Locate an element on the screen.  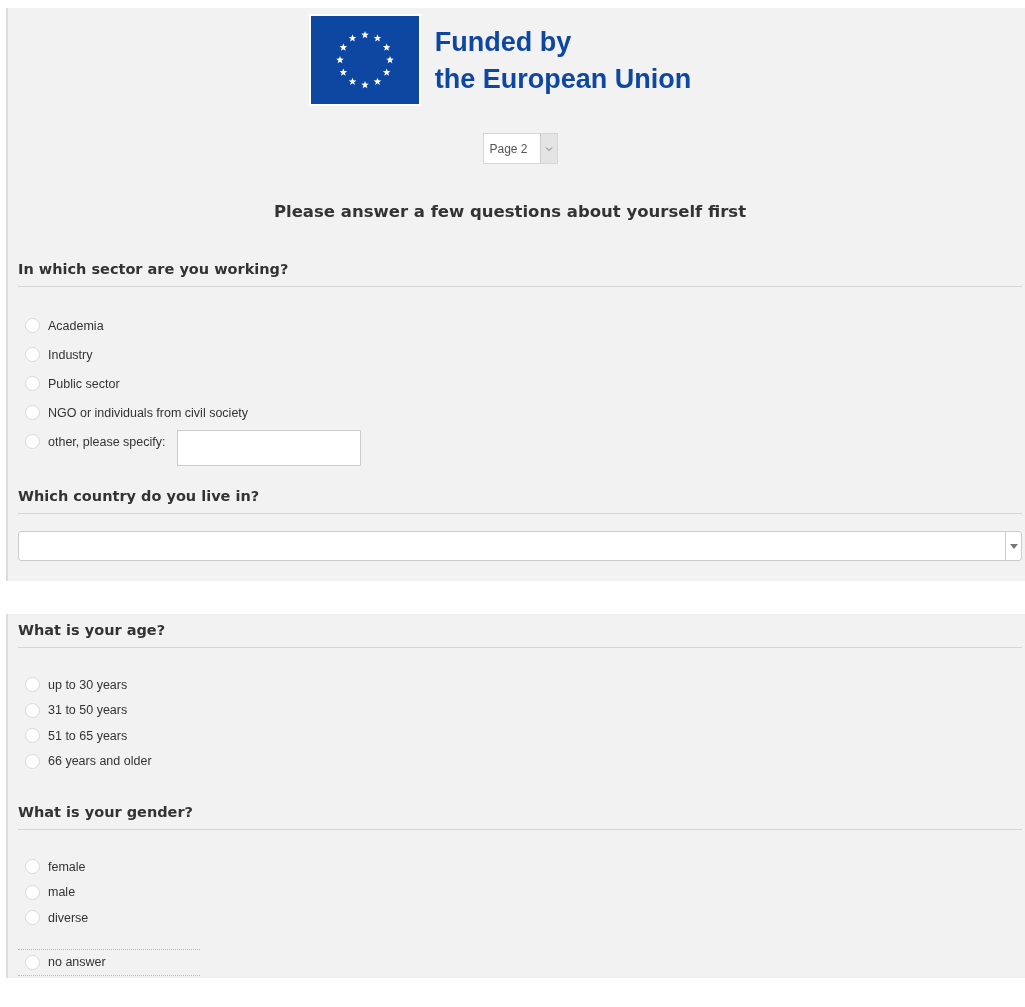
option-label: 51 to 65 years is located at coordinates (88, 735).